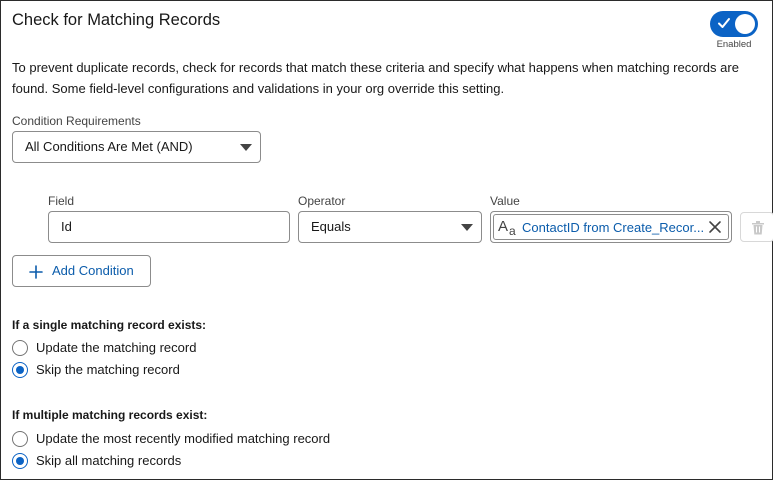 Image resolution: width=773 pixels, height=480 pixels. What do you see at coordinates (116, 347) in the screenshot?
I see `radio-label: Update the matching record` at bounding box center [116, 347].